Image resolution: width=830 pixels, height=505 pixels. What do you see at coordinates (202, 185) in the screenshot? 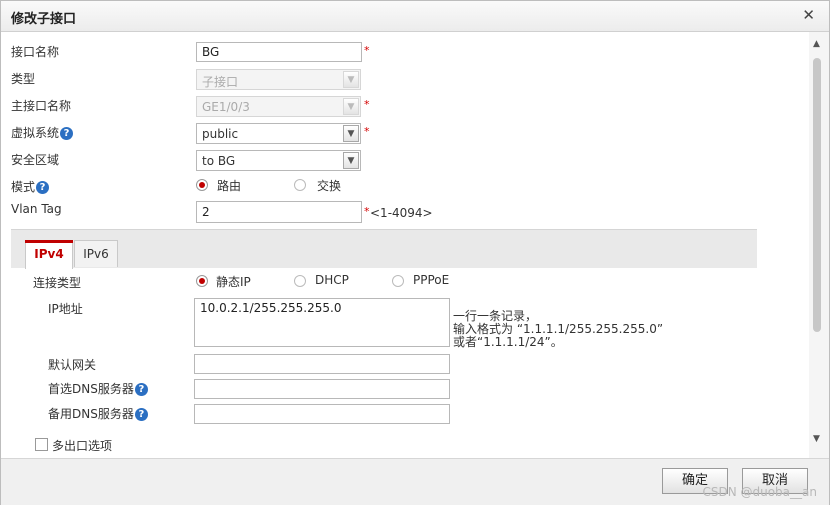
I see `mode-route-radio` at bounding box center [202, 185].